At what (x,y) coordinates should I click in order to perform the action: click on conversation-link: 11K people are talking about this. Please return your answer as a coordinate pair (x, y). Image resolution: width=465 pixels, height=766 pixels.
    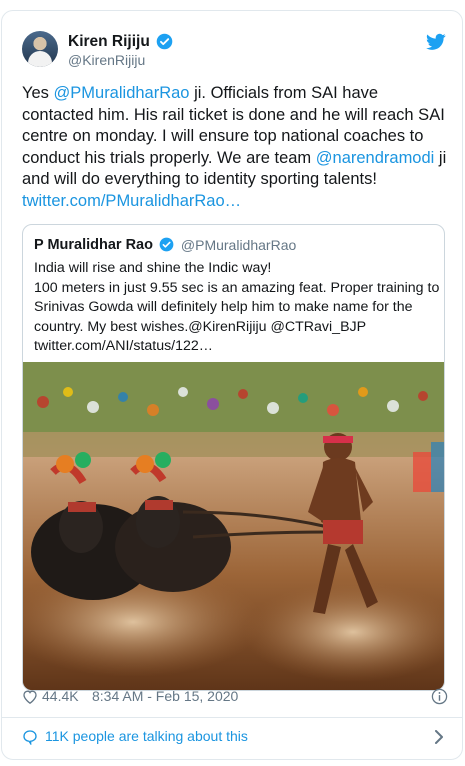
    Looking at the image, I should click on (235, 737).